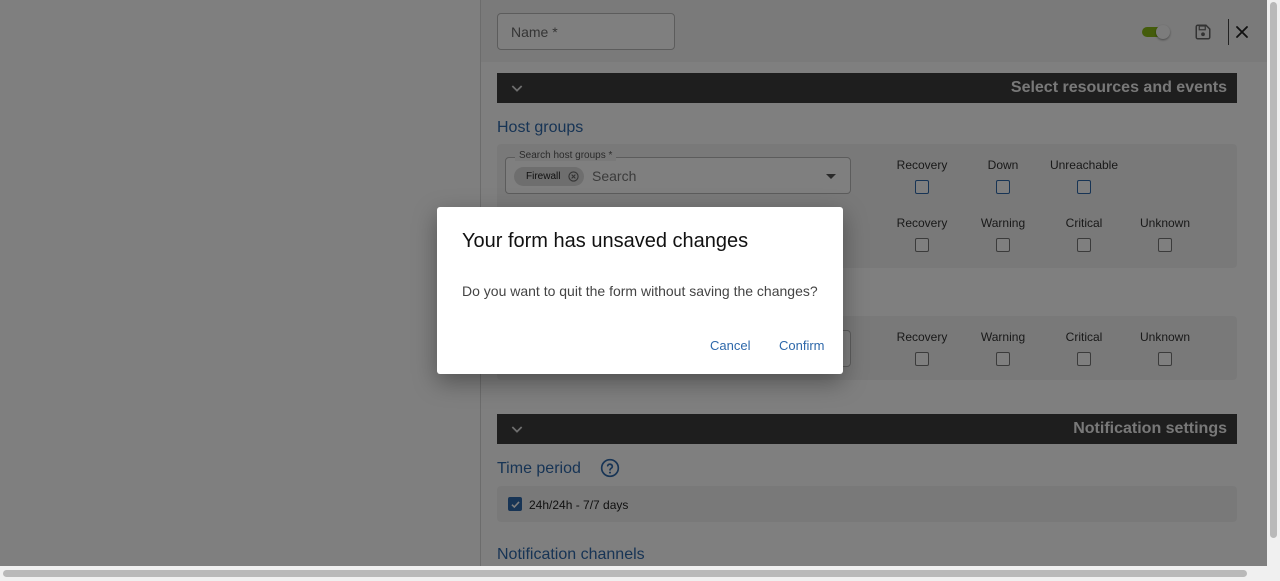 The image size is (1280, 581). Describe the element at coordinates (1273, 270) in the screenshot. I see `vertical-scrollbar-thumb` at that location.